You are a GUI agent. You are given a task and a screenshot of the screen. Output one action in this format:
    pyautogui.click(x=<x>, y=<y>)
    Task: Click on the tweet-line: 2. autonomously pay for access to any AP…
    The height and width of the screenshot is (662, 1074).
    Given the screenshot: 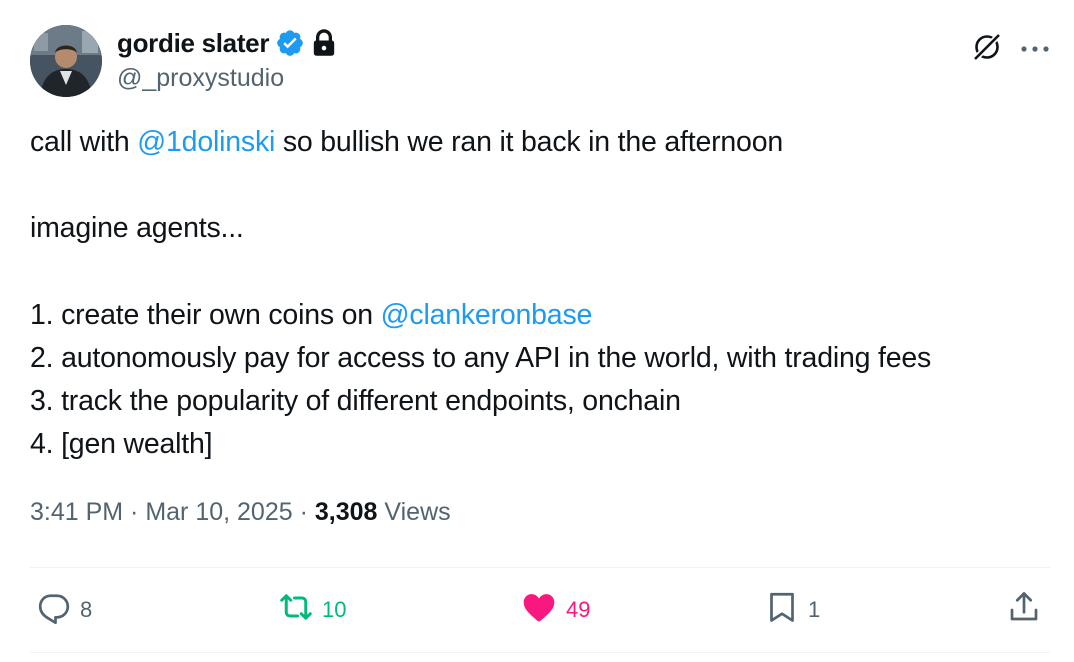 What is the action you would take?
    pyautogui.click(x=545, y=358)
    